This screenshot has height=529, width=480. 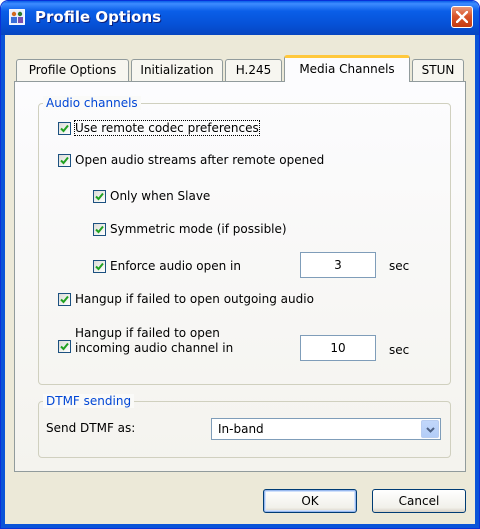 What do you see at coordinates (326, 429) in the screenshot?
I see `send-dtmf-select: In-band` at bounding box center [326, 429].